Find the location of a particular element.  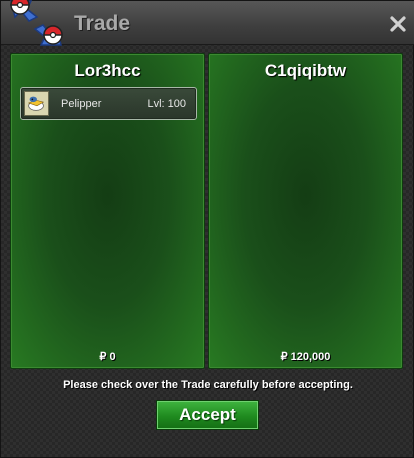

trade-swap-icon is located at coordinates (36, 23).